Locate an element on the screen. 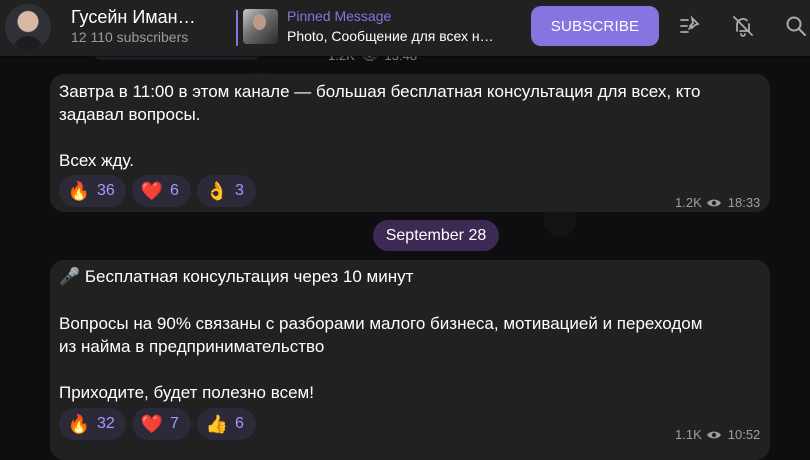 This screenshot has width=810, height=460. reaction-count: 32 is located at coordinates (106, 423).